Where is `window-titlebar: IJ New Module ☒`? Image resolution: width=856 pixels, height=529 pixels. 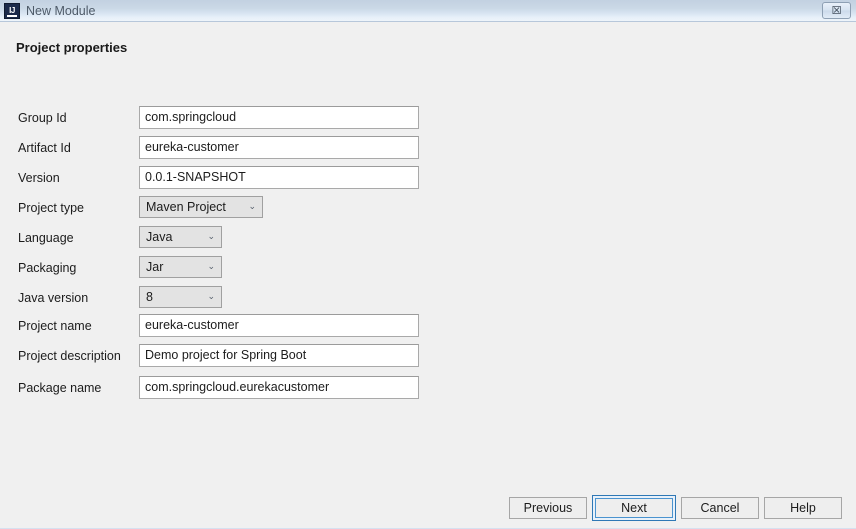
window-titlebar: IJ New Module ☒ is located at coordinates (428, 11).